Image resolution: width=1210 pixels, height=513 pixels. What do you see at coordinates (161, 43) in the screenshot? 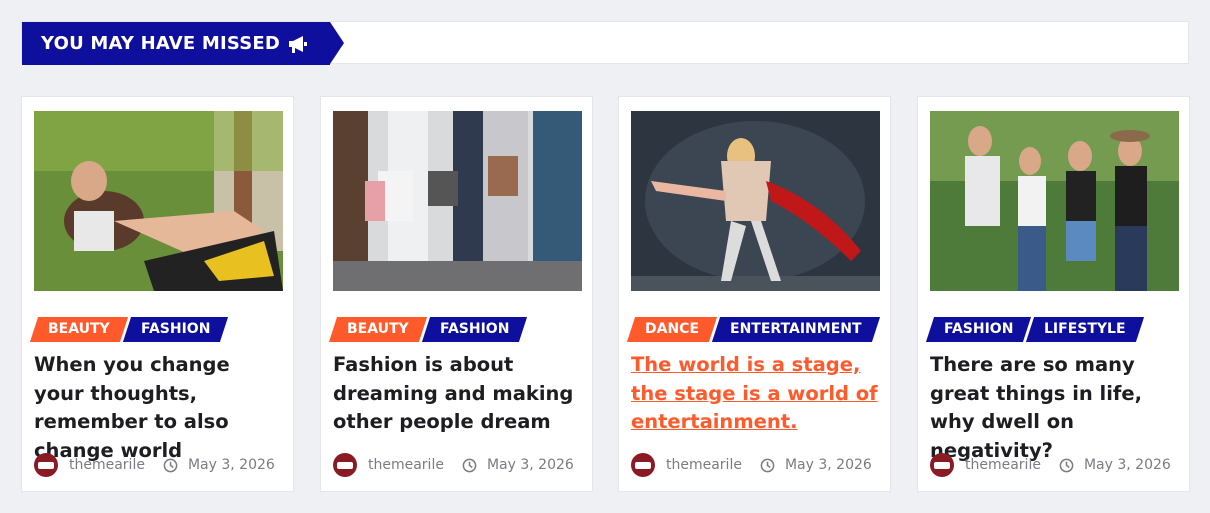
I see `section-title-text: YOU MAY HAVE MISSED` at bounding box center [161, 43].